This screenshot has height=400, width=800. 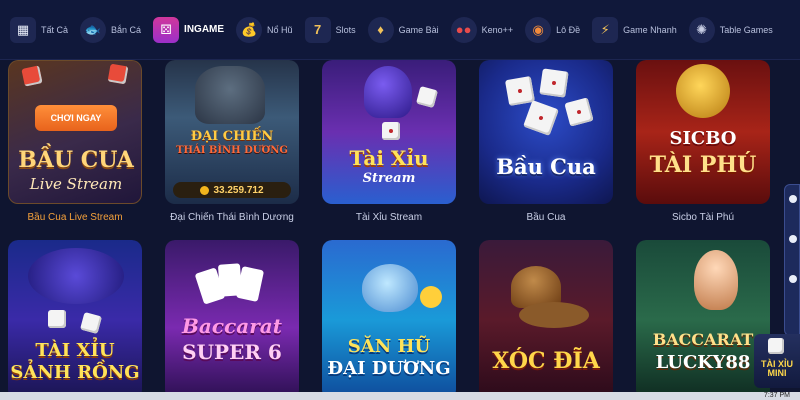 I want to click on roulette-icon: ✺, so click(x=701, y=29).